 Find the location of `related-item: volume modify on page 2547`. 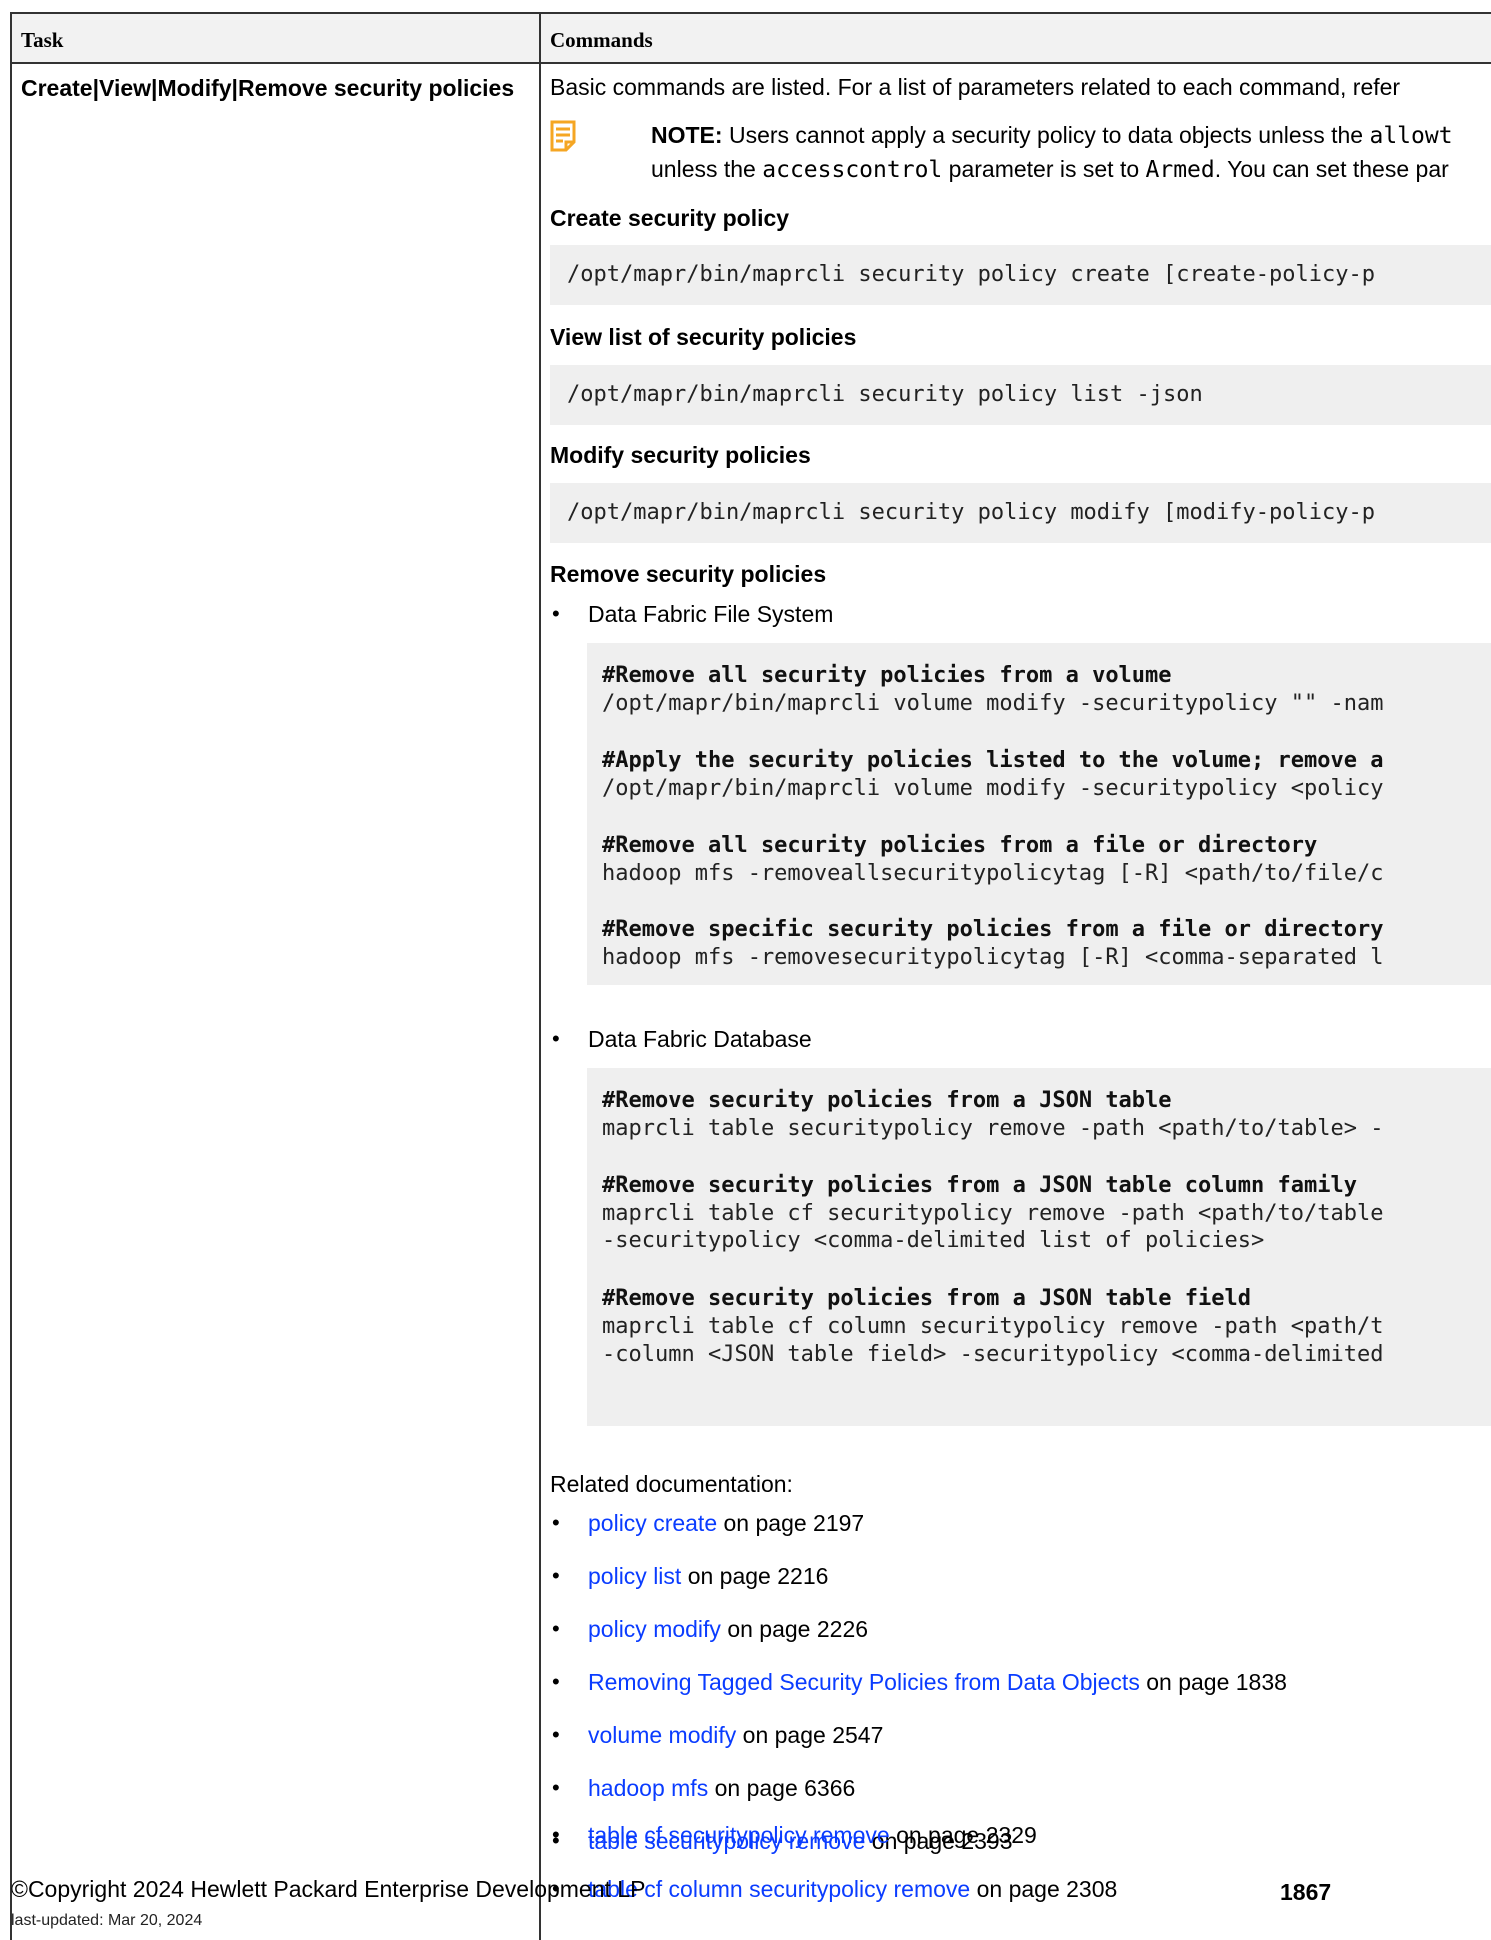

related-item: volume modify on page 2547 is located at coordinates (735, 1735).